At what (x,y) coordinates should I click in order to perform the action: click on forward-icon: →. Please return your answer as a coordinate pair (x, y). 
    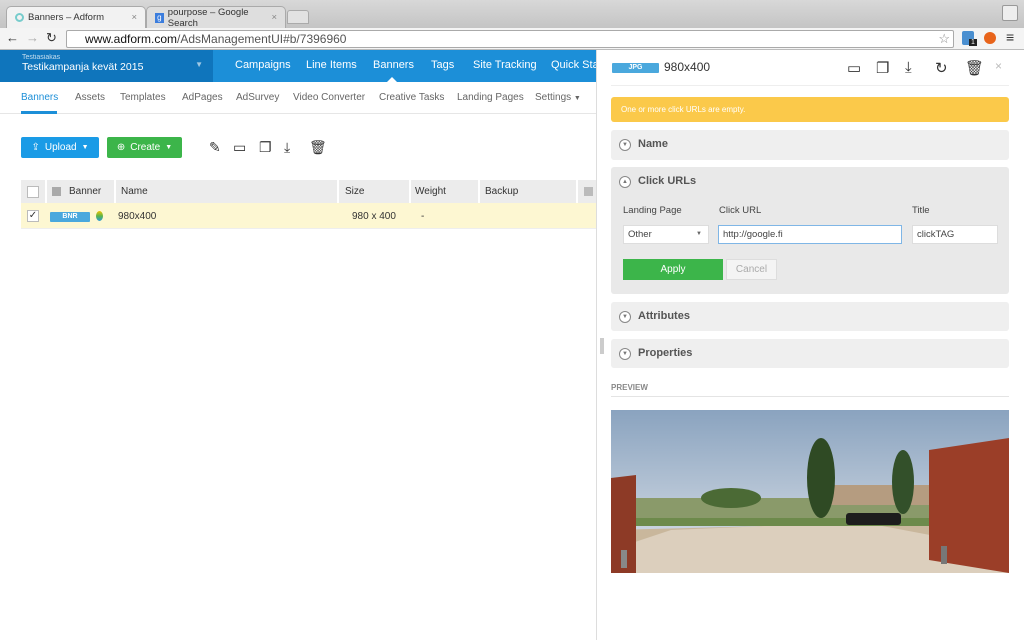
    Looking at the image, I should click on (32, 37).